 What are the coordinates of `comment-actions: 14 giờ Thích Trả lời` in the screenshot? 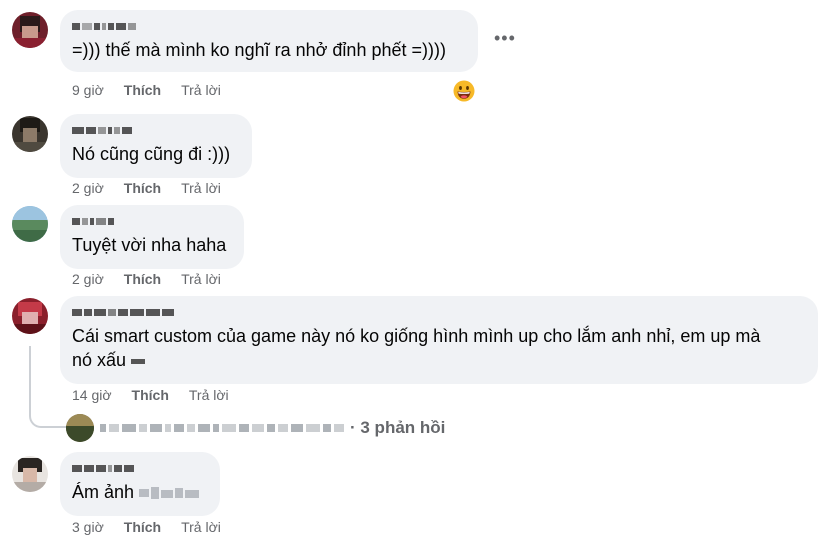 It's located at (150, 395).